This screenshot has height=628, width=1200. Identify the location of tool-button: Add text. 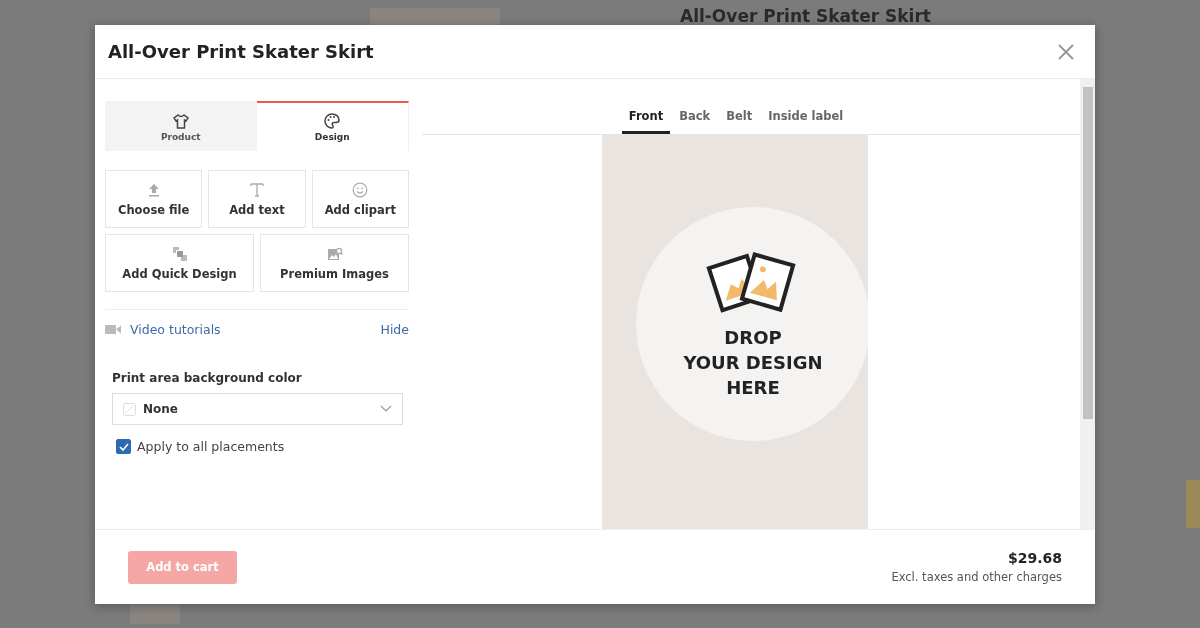
(257, 199).